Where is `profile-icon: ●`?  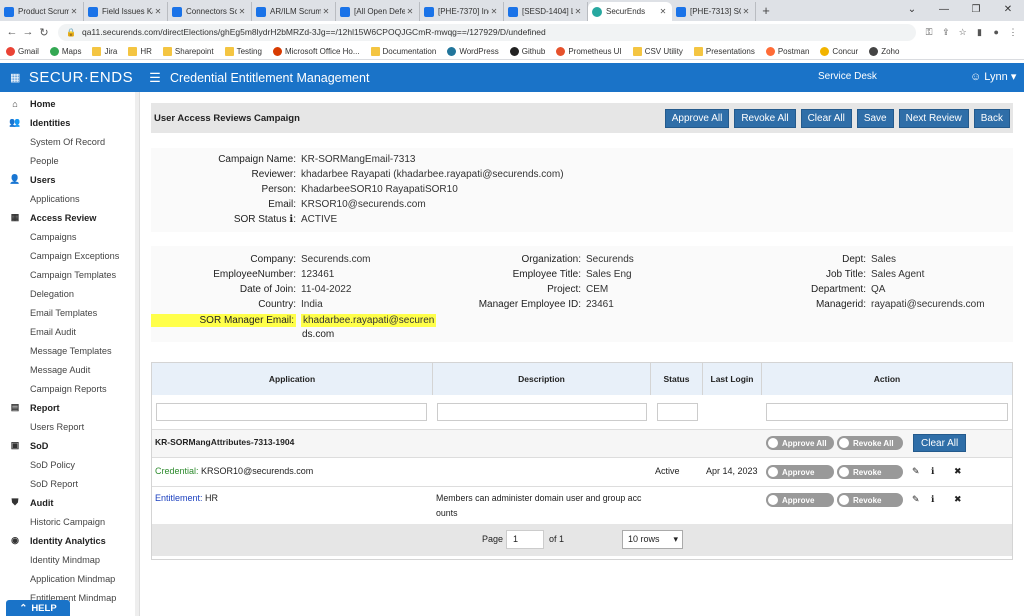 profile-icon: ● is located at coordinates (996, 32).